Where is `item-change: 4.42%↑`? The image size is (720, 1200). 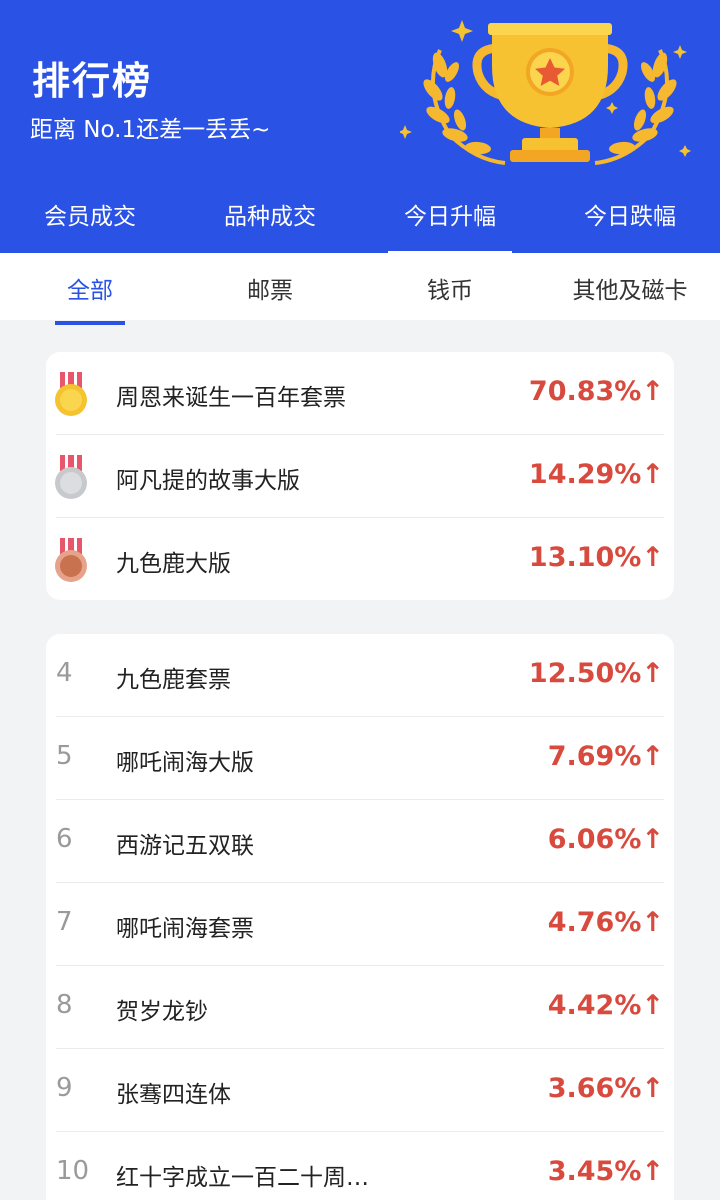
item-change: 4.42%↑ is located at coordinates (605, 1005).